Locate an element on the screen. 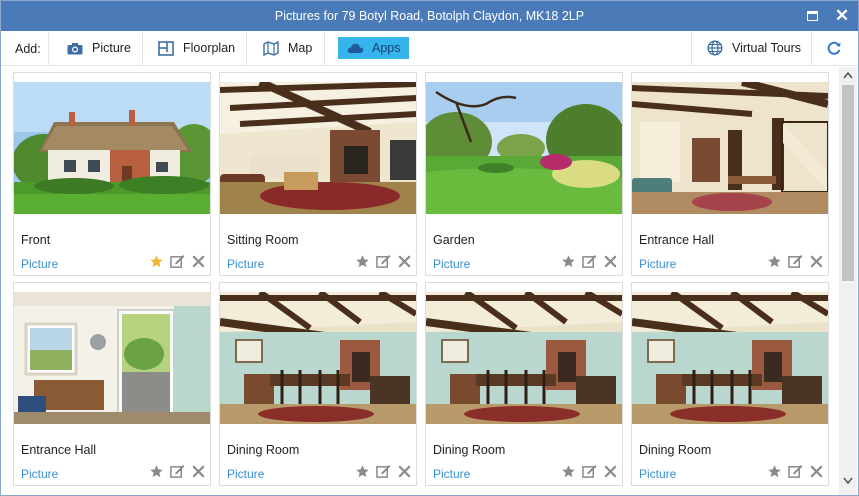  vertical-scrollbar is located at coordinates (848, 281).